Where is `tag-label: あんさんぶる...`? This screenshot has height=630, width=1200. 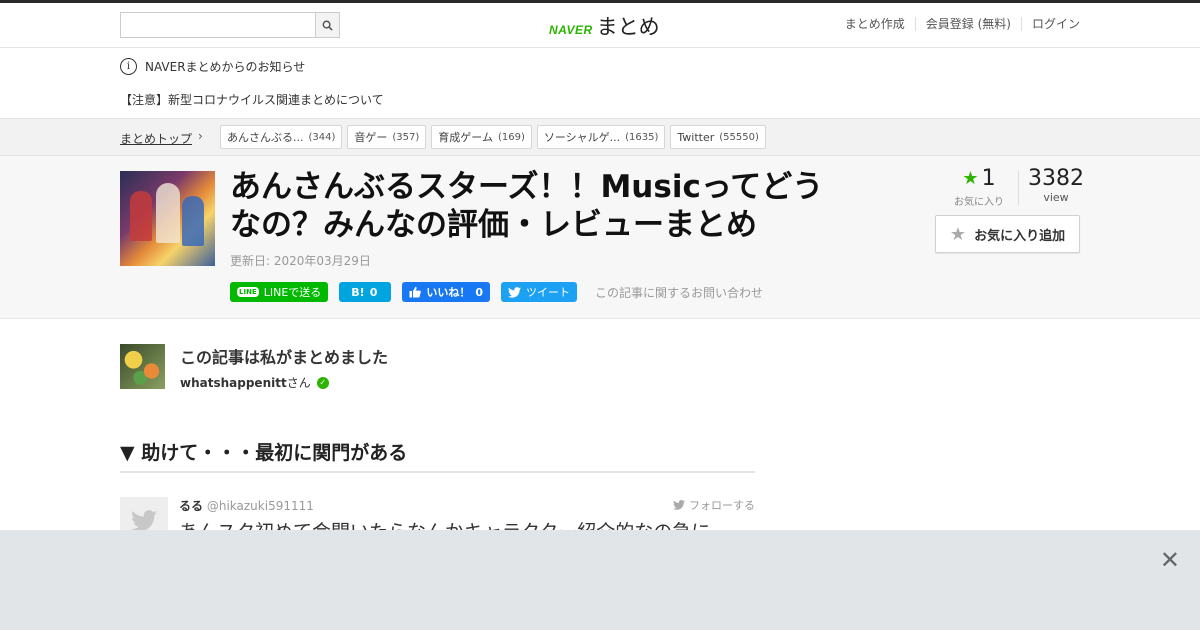 tag-label: あんさんぶる... is located at coordinates (265, 137).